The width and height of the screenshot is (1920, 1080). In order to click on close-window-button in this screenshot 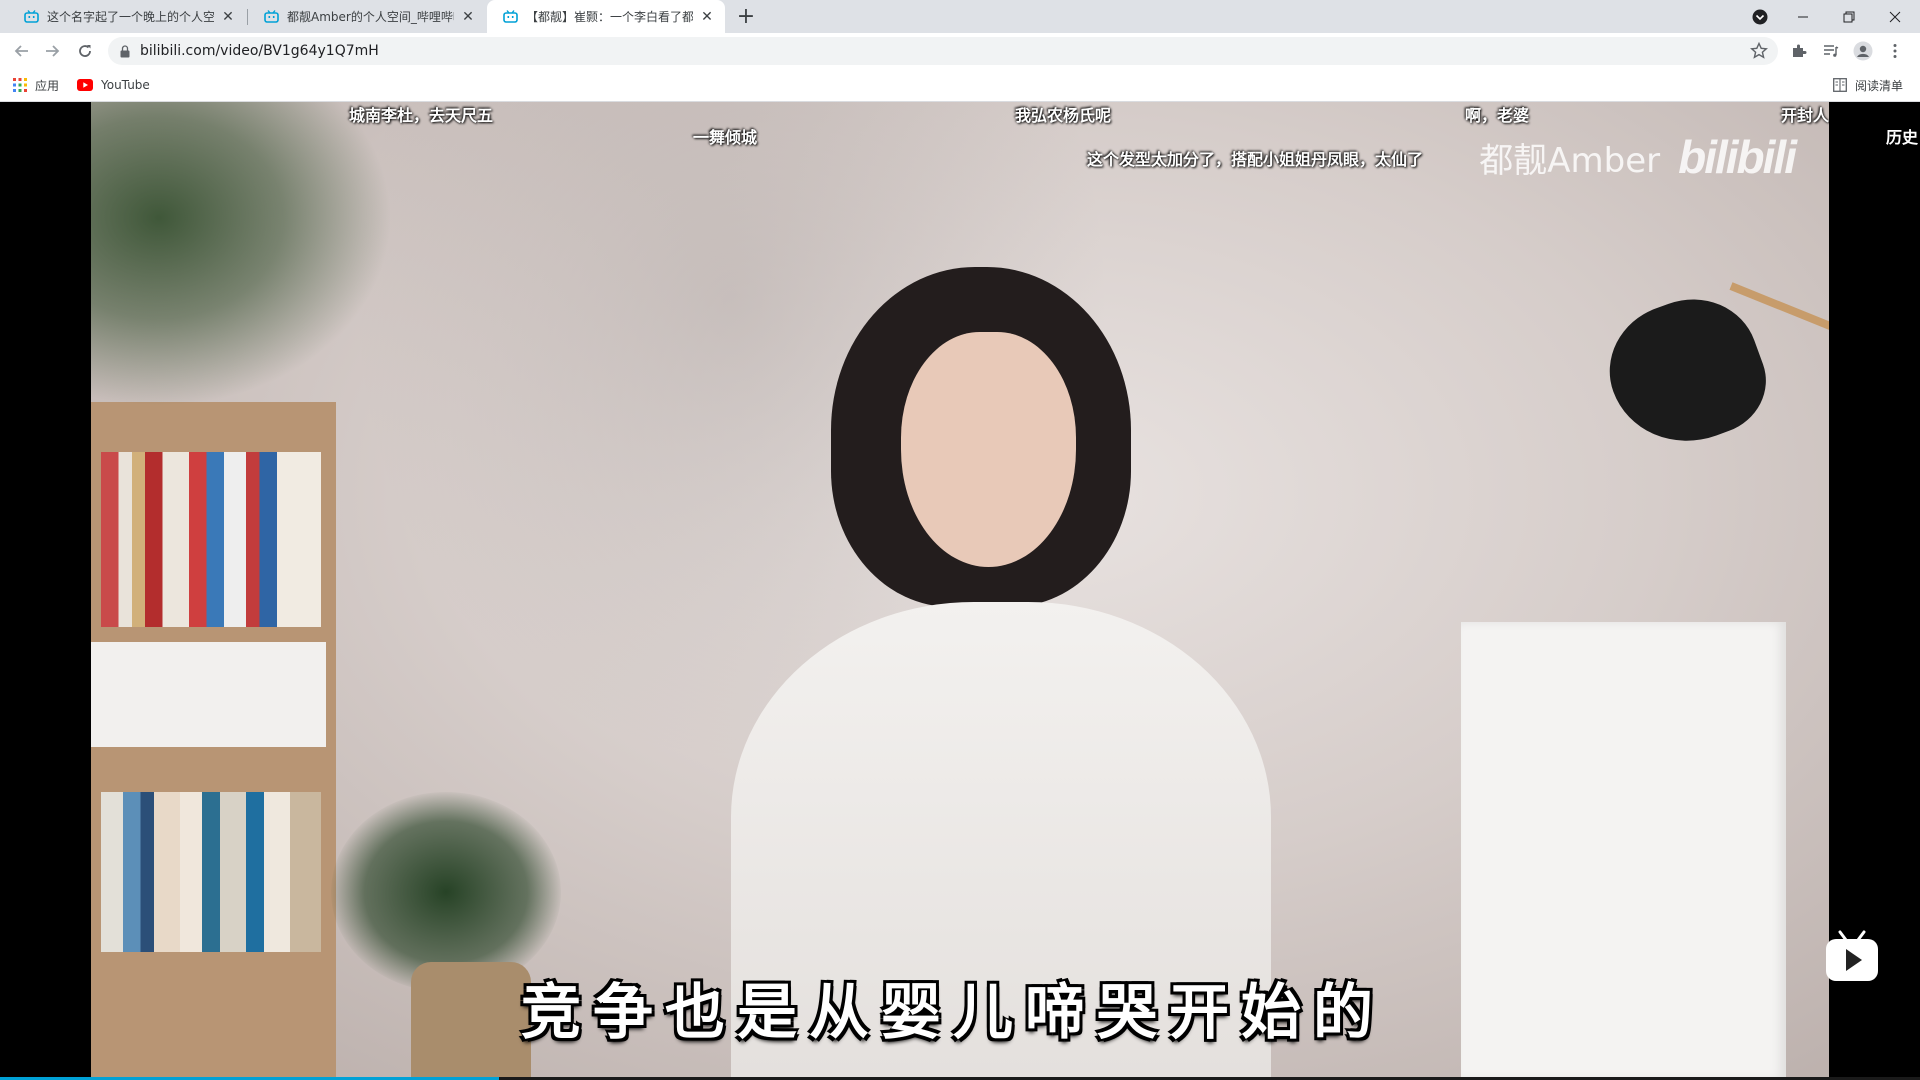, I will do `click(1895, 16)`.